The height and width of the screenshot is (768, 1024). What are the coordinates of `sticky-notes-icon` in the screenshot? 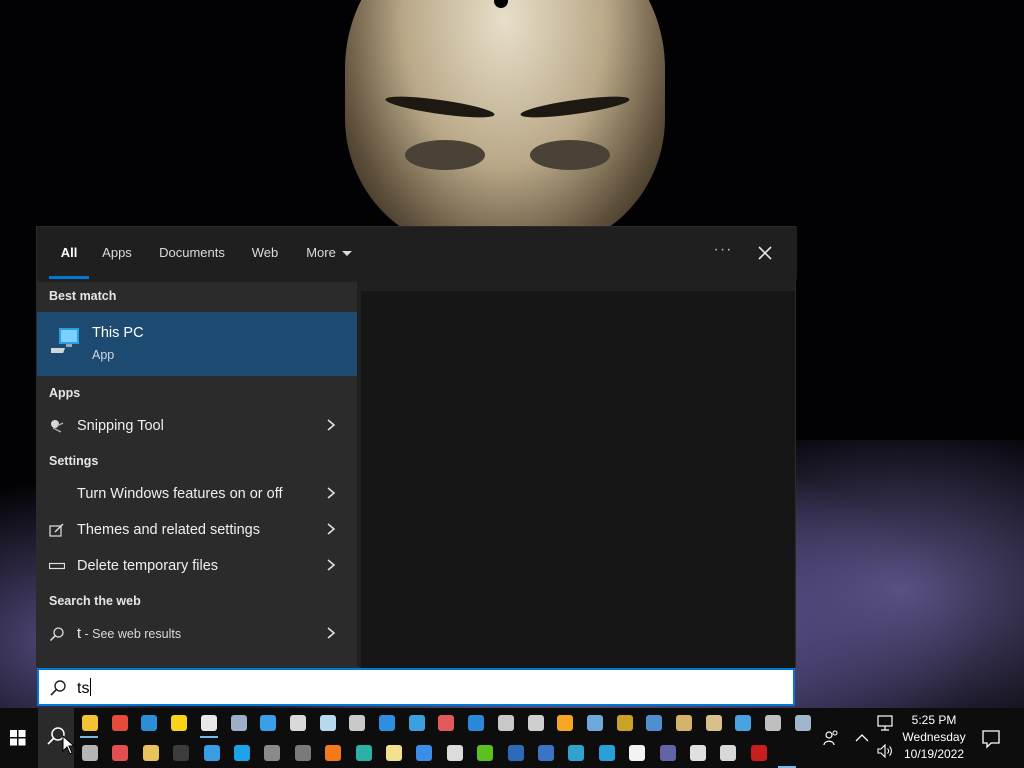 It's located at (179, 723).